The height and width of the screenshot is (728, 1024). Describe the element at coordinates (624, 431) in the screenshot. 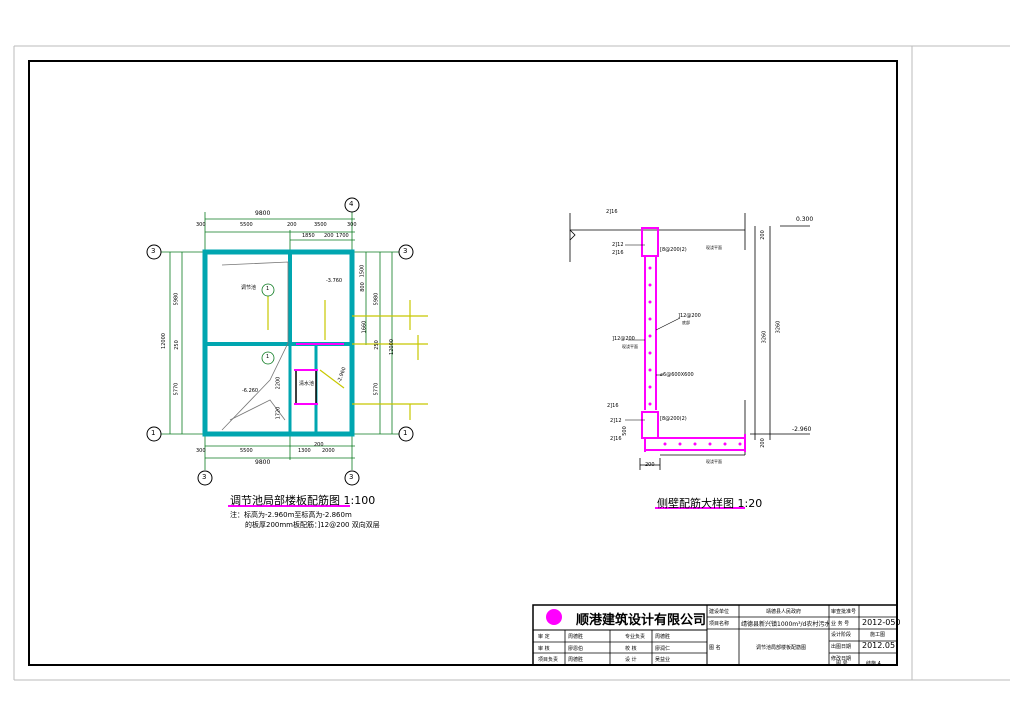

I see `detail-dim-5: 500` at that location.